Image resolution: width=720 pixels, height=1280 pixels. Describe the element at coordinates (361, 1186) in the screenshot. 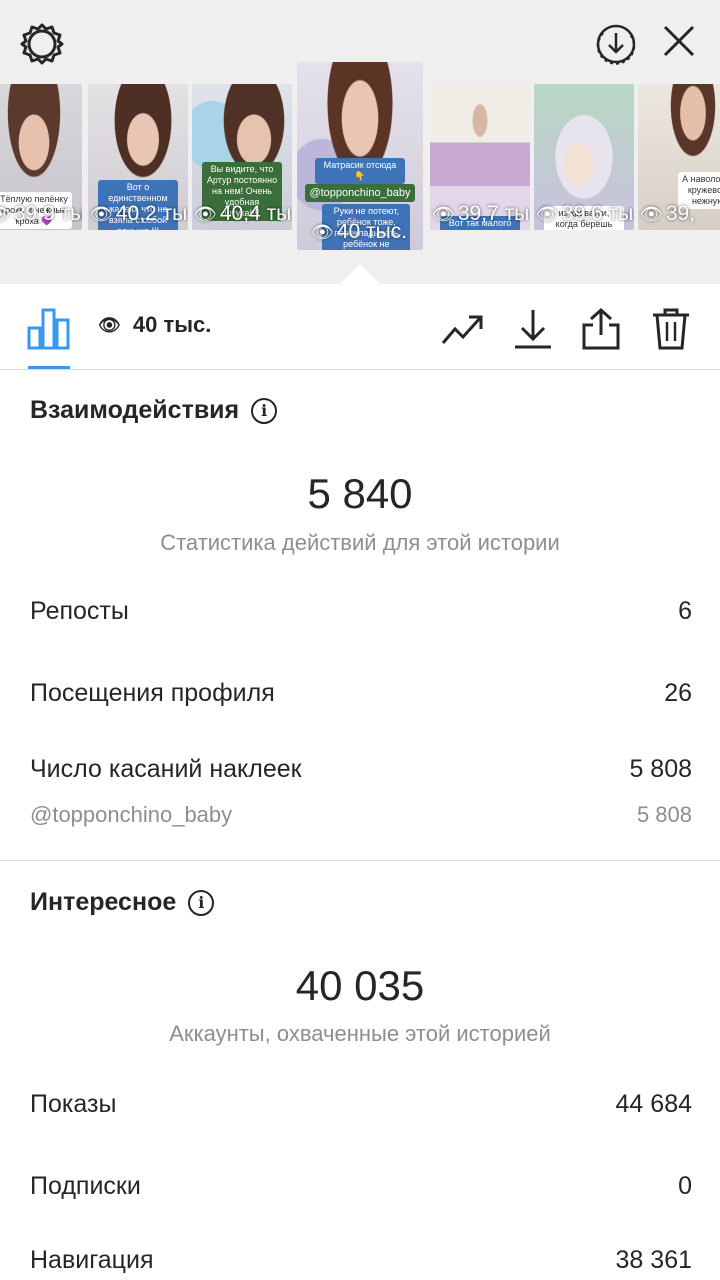

I see `stat-row-follows: Подписки 0` at that location.